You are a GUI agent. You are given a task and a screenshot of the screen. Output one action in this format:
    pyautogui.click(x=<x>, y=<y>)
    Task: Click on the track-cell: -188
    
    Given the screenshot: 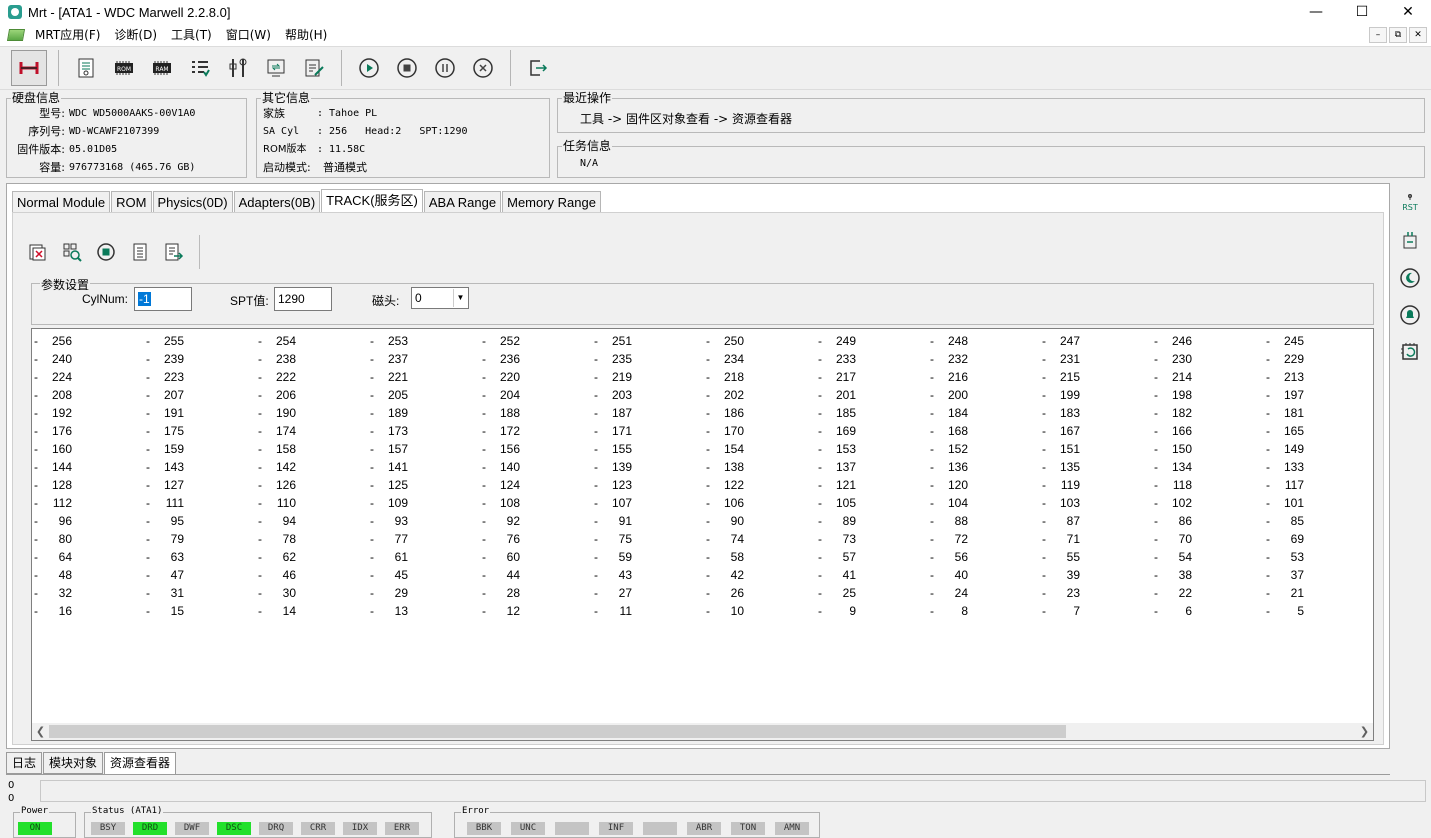 What is the action you would take?
    pyautogui.click(x=536, y=413)
    